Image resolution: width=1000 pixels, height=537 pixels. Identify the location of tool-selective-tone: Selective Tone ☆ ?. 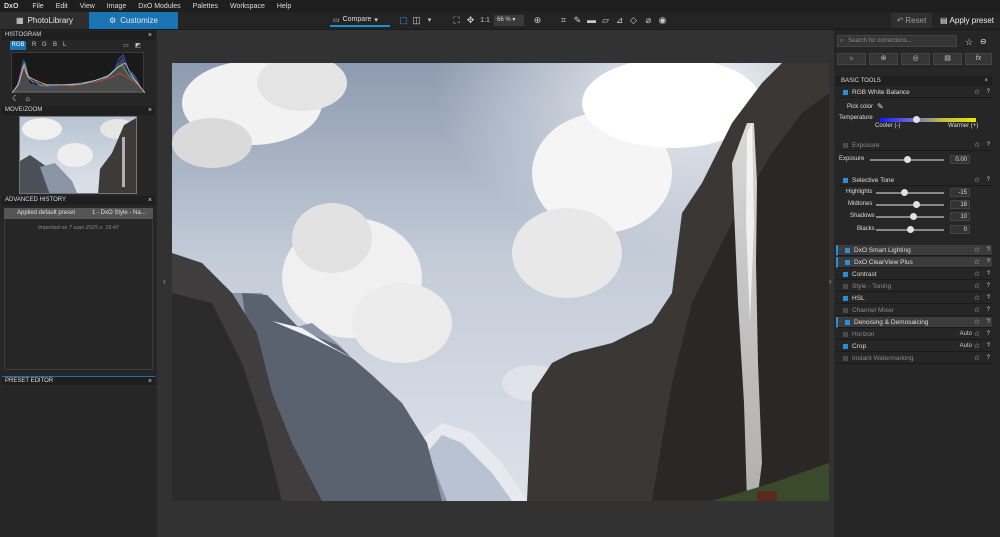
(914, 180).